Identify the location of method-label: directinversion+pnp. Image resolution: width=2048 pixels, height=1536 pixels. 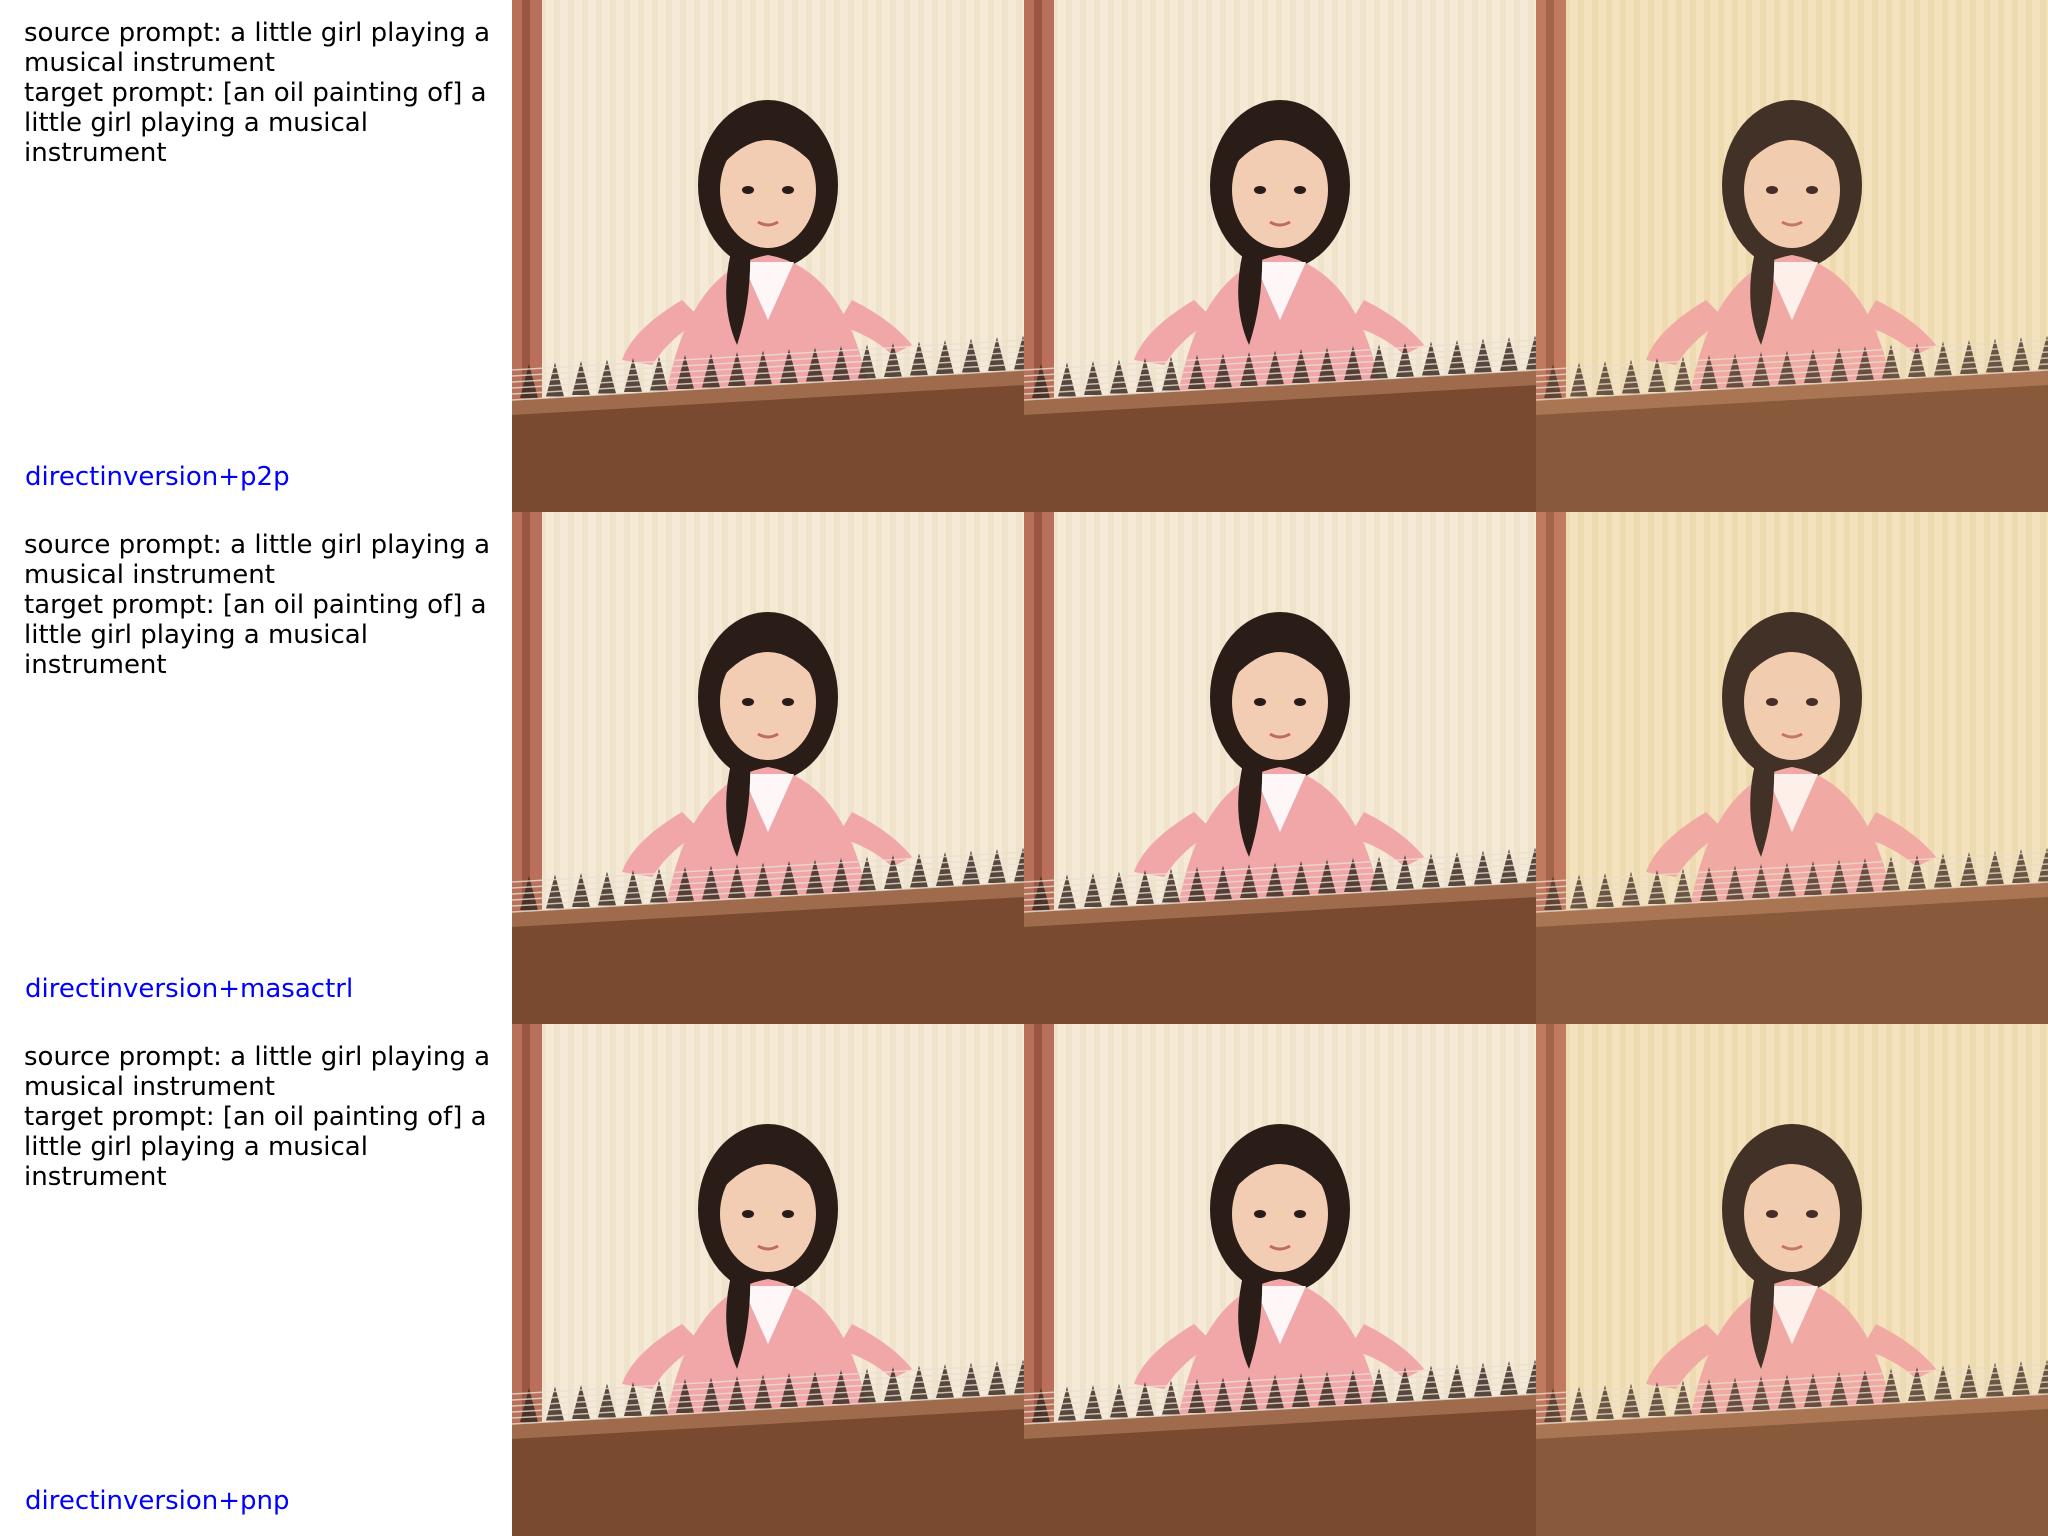
(157, 1501).